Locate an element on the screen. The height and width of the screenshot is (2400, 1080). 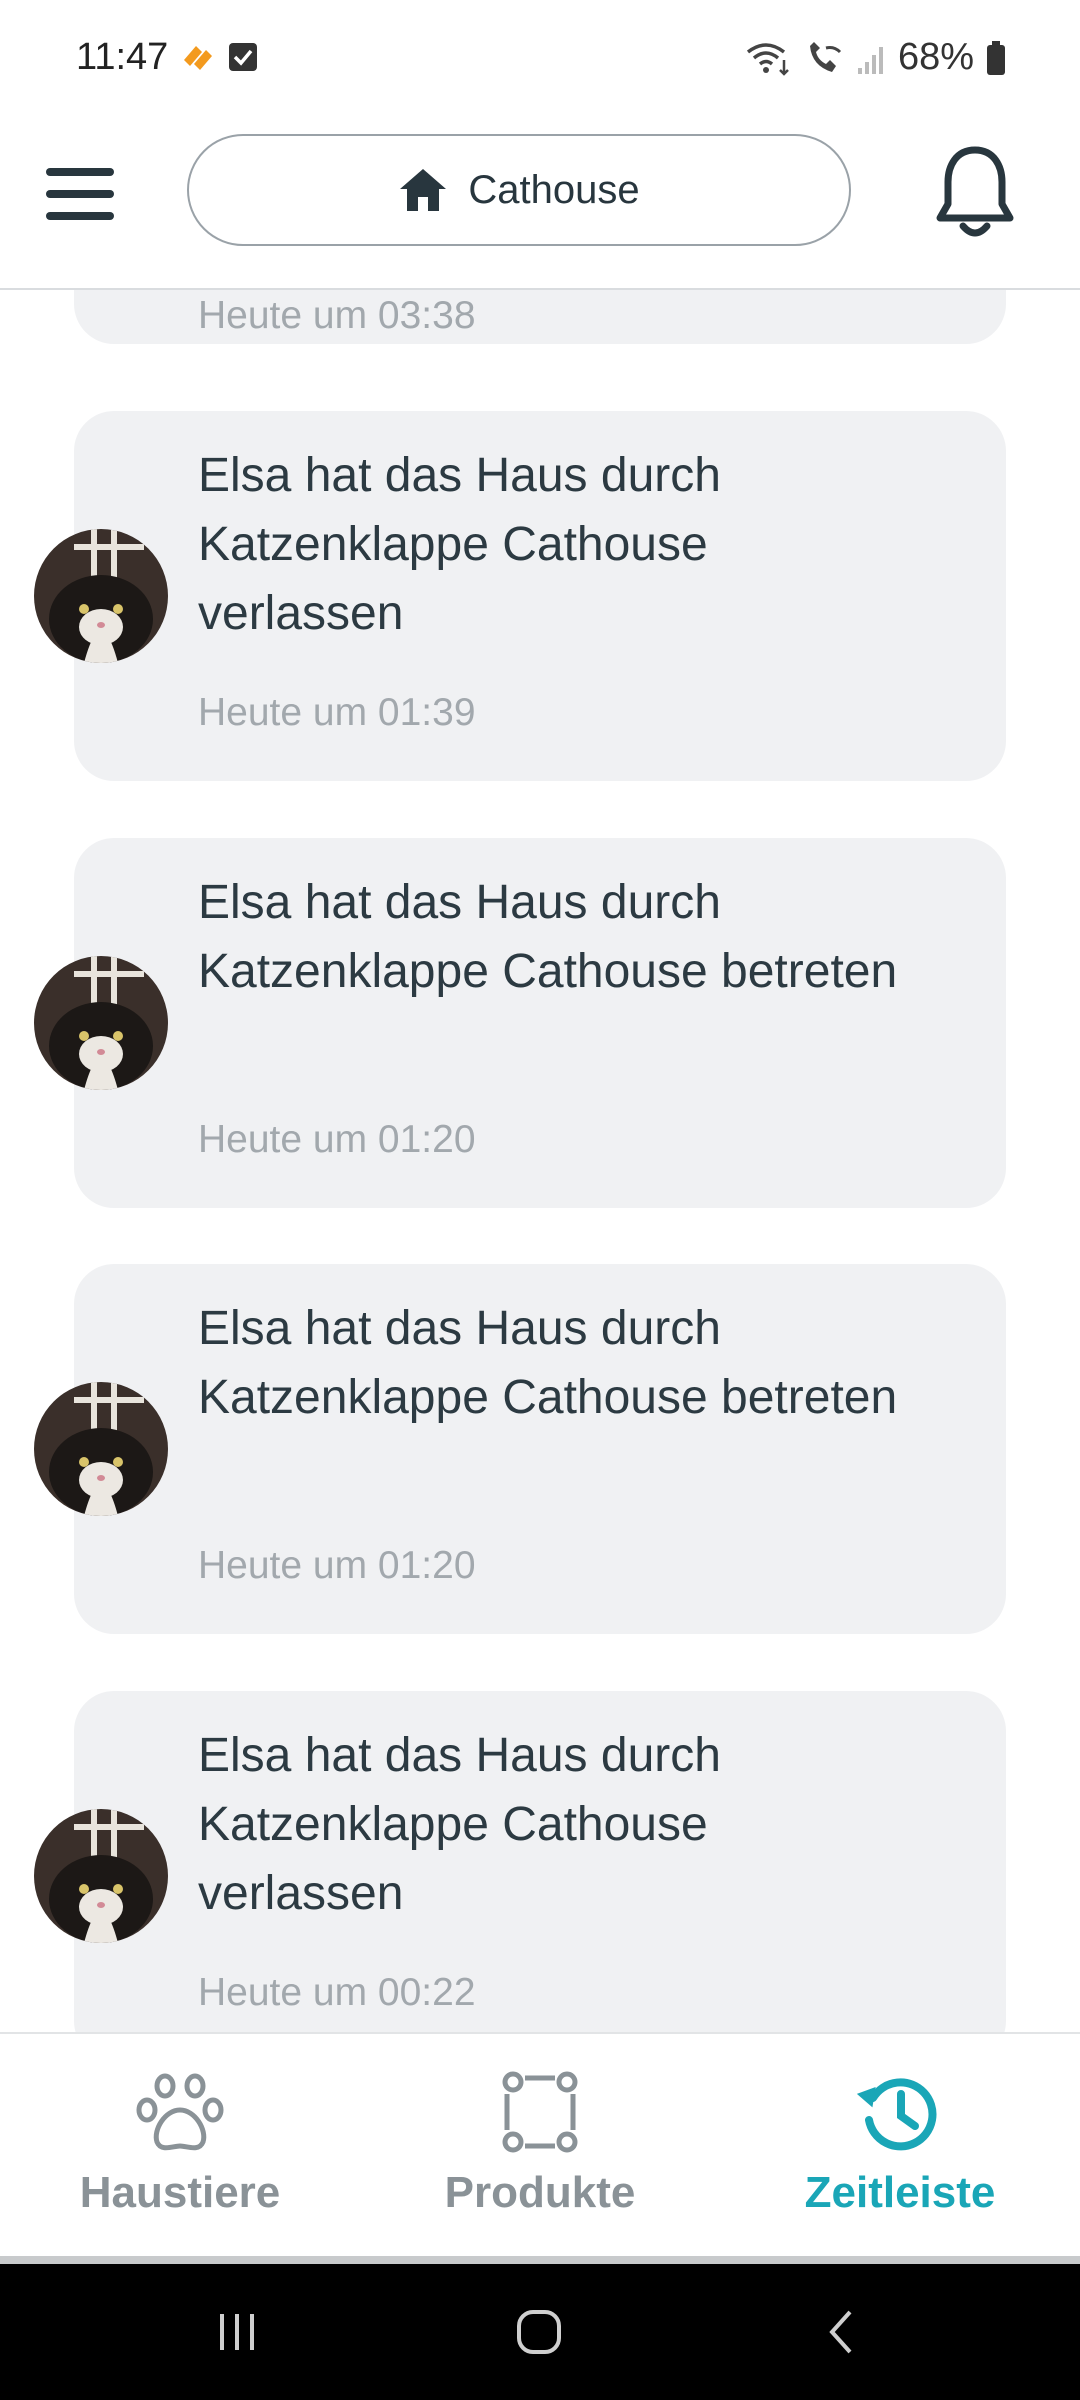
paw-icon is located at coordinates (180, 2112).